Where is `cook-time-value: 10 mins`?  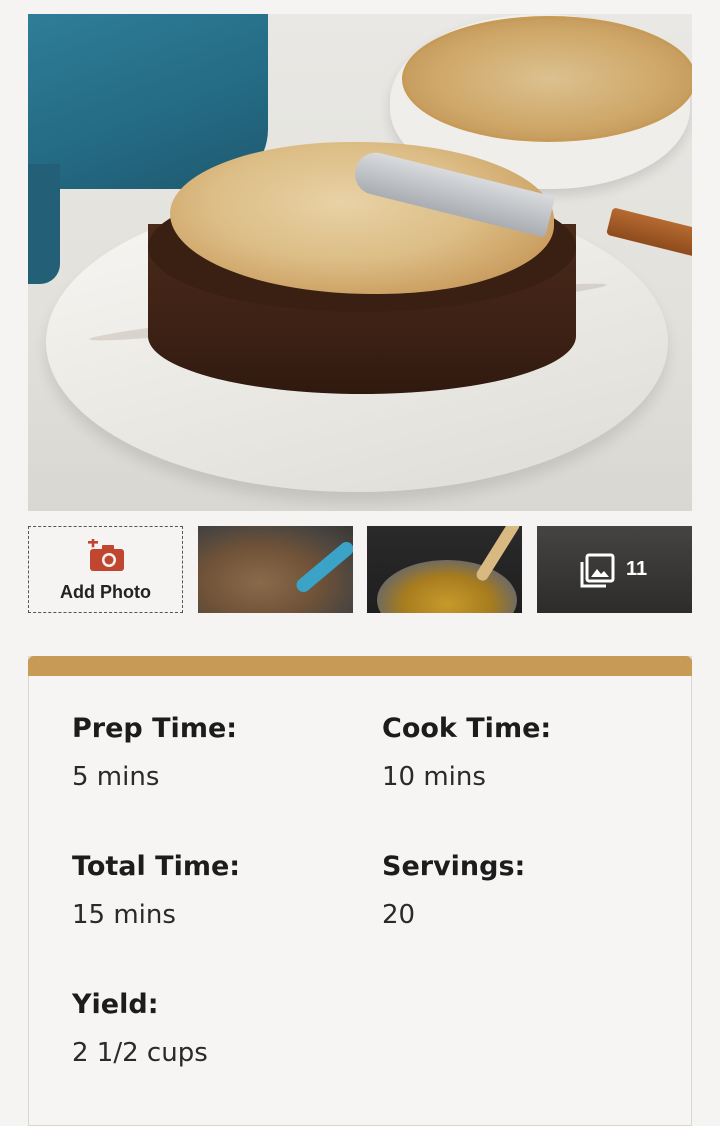 cook-time-value: 10 mins is located at coordinates (434, 777).